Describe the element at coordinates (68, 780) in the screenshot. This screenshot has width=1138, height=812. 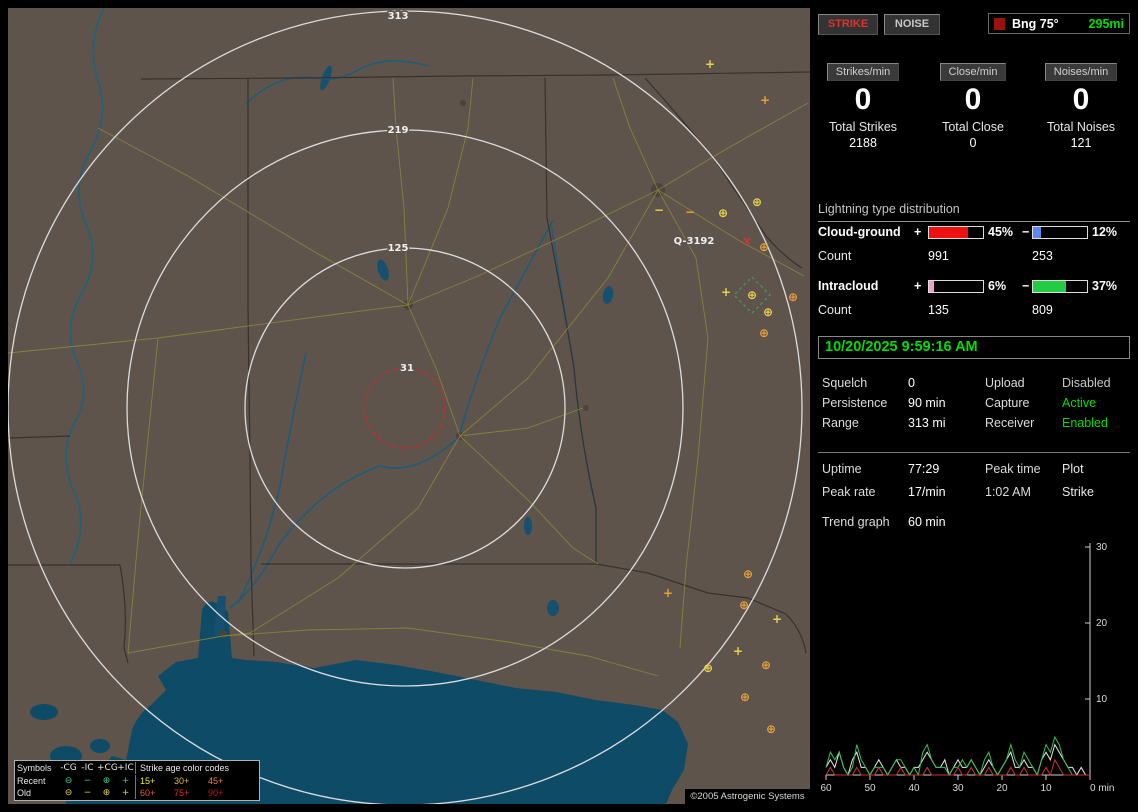
I see `recent-neg-cg-icon: ⊖` at that location.